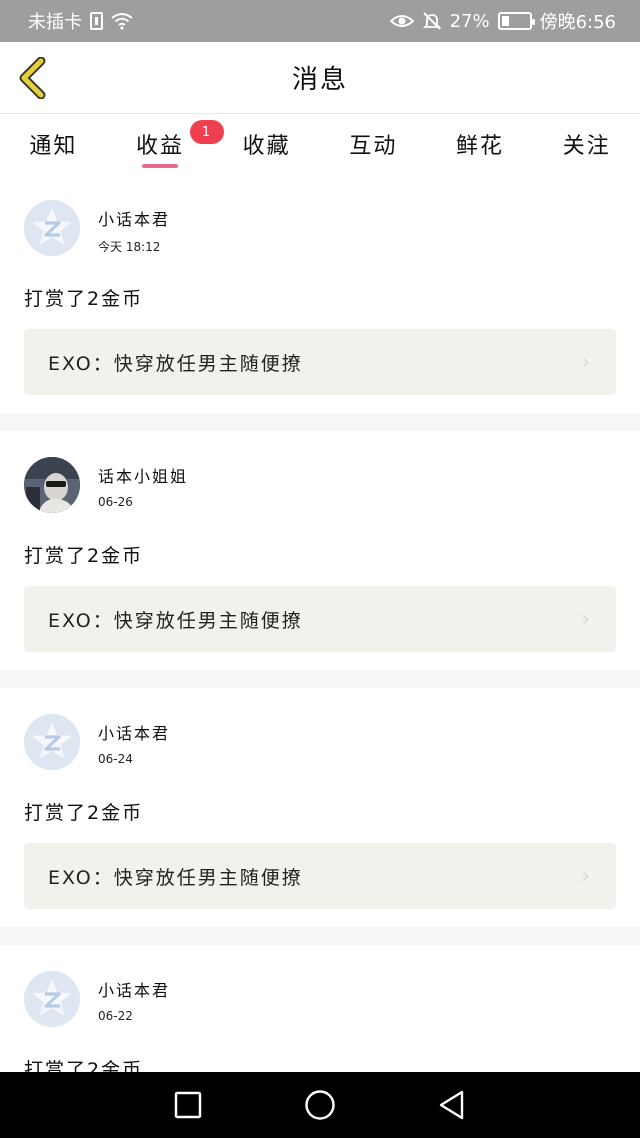  Describe the element at coordinates (160, 166) in the screenshot. I see `active-tab-indicator` at that location.